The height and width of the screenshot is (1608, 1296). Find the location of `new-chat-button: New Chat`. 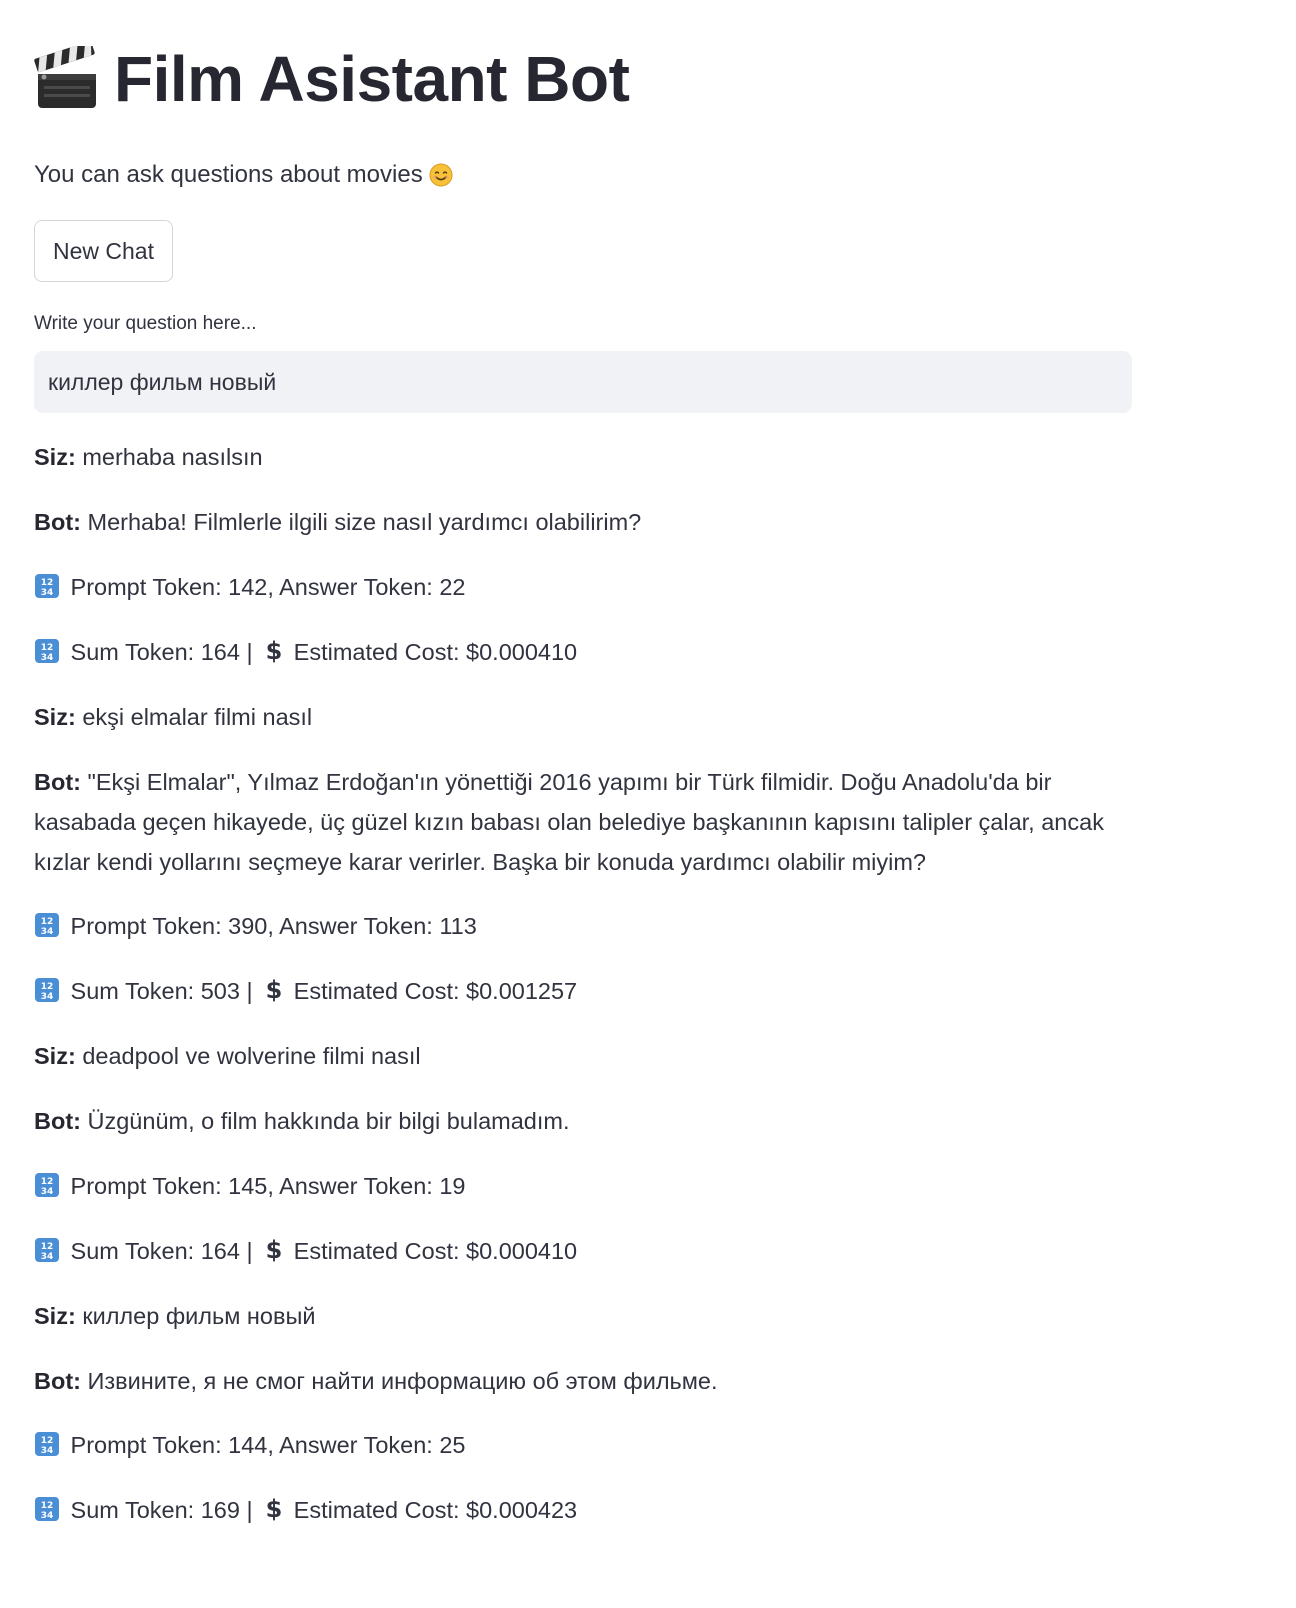

new-chat-button: New Chat is located at coordinates (103, 251).